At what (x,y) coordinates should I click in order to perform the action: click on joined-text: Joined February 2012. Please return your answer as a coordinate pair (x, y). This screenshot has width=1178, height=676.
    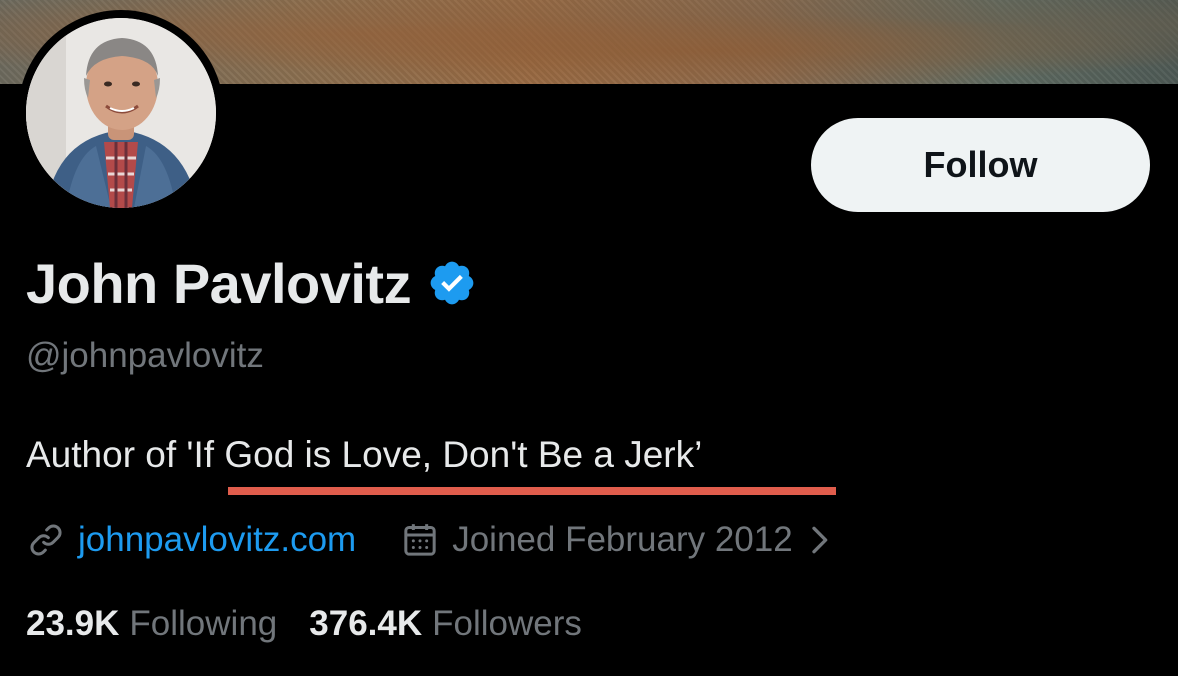
    Looking at the image, I should click on (622, 539).